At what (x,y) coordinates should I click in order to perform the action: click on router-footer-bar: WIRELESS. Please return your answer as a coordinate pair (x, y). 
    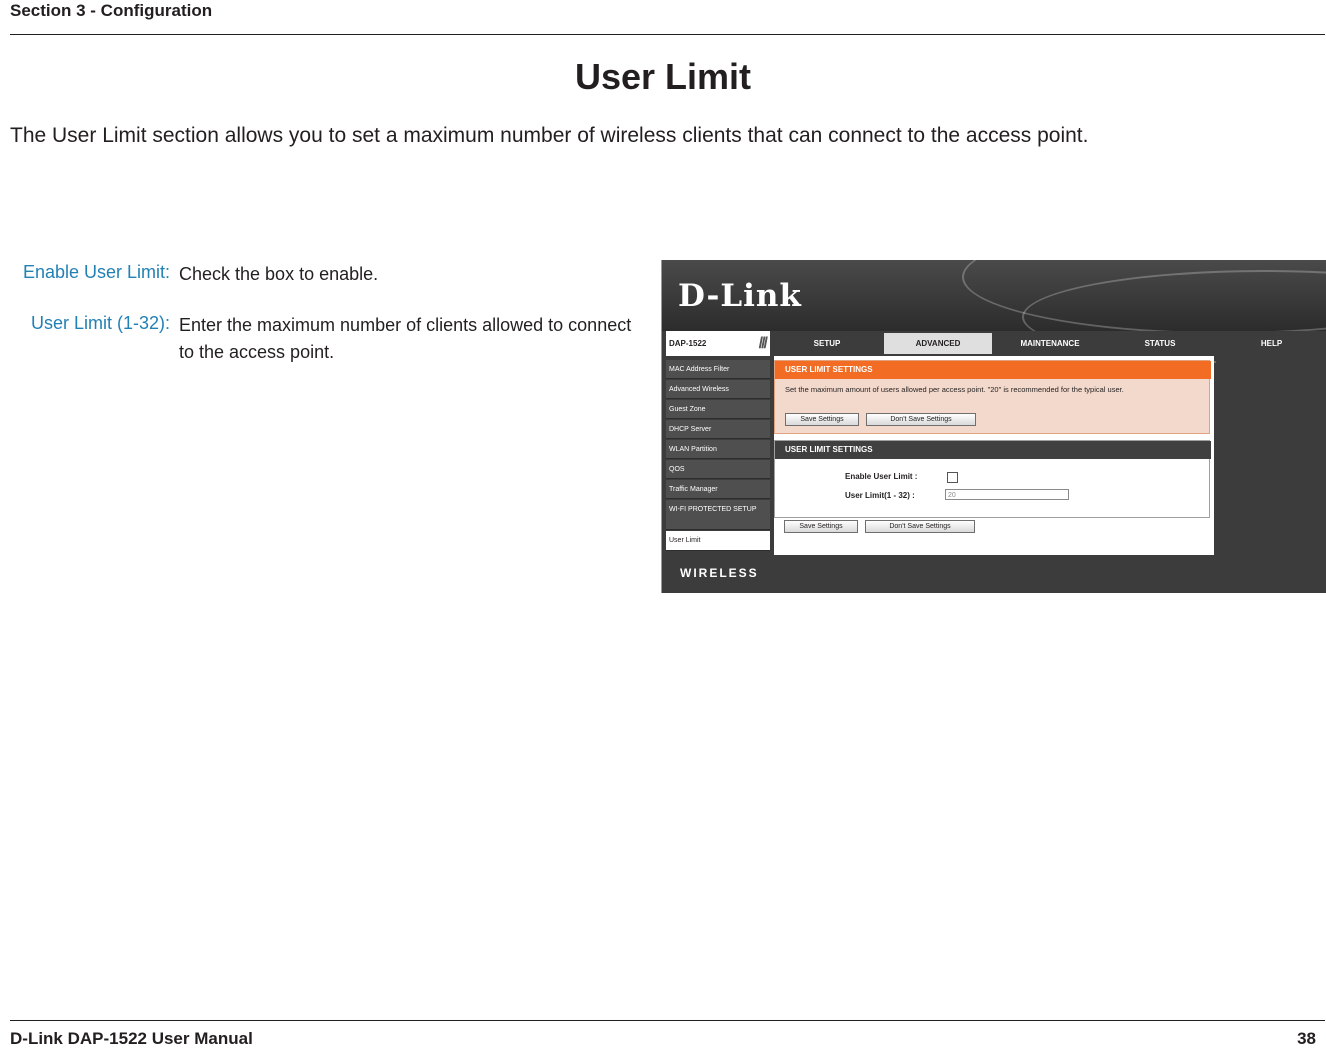
    Looking at the image, I should click on (994, 574).